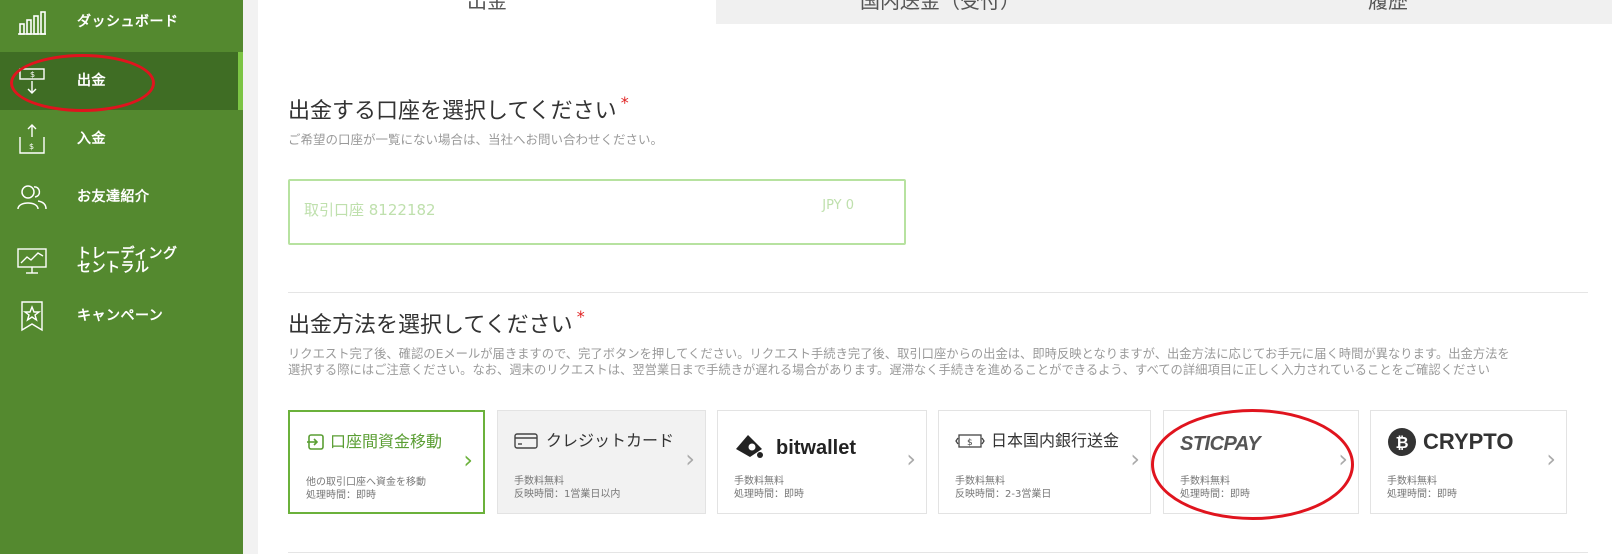 The width and height of the screenshot is (1612, 554). What do you see at coordinates (597, 212) in the screenshot?
I see `account-select: 取引口座 8122182 JPY 0` at bounding box center [597, 212].